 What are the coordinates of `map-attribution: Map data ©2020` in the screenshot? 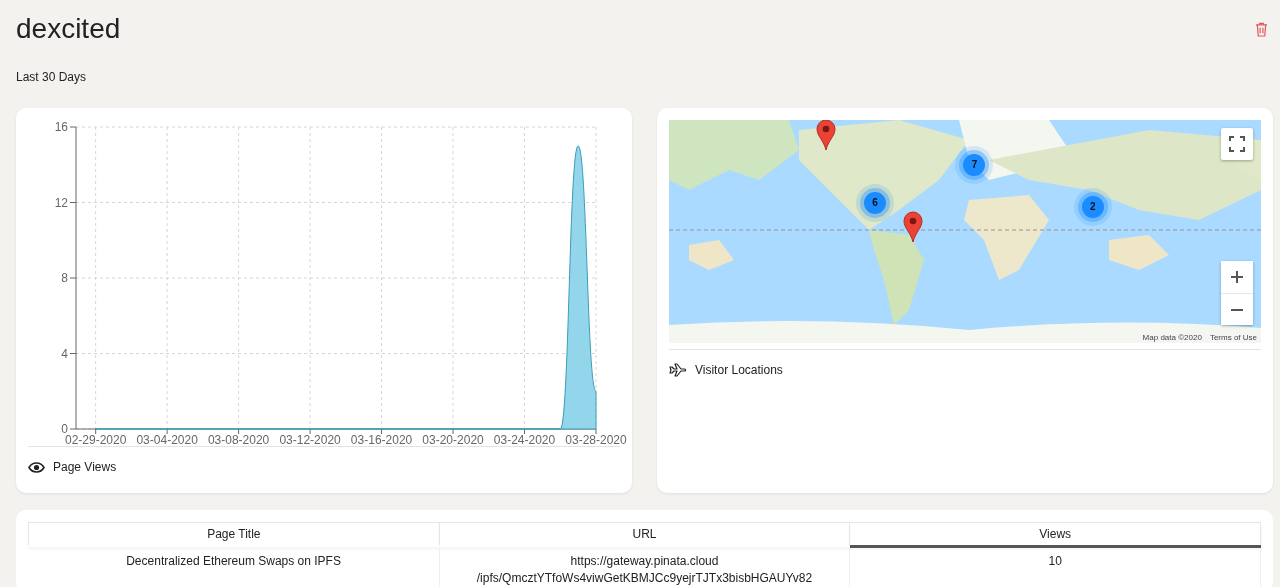 It's located at (1172, 337).